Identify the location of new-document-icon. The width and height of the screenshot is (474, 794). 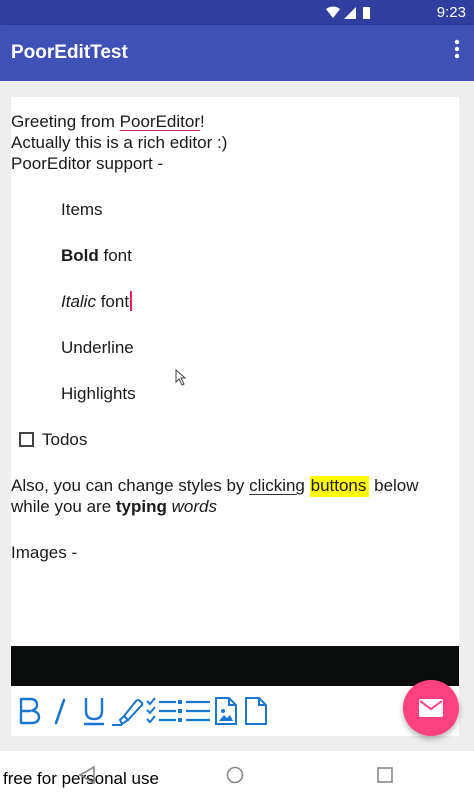
(256, 711).